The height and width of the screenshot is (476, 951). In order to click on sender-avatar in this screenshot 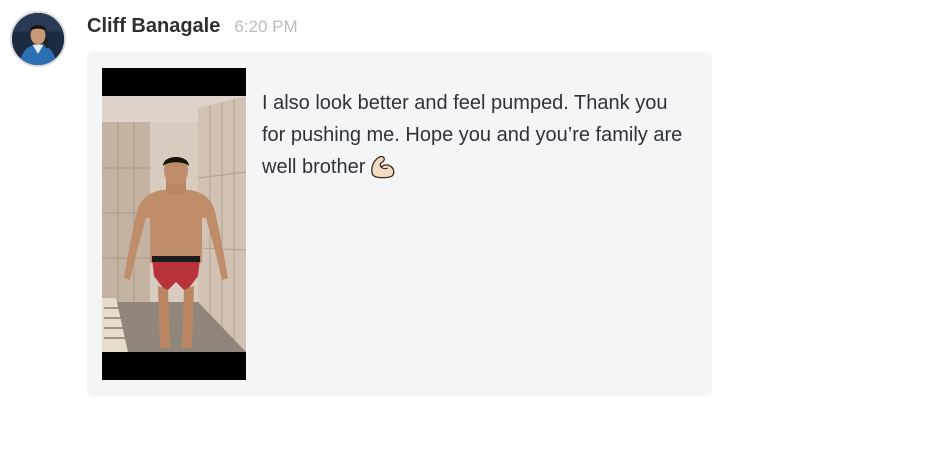, I will do `click(38, 39)`.